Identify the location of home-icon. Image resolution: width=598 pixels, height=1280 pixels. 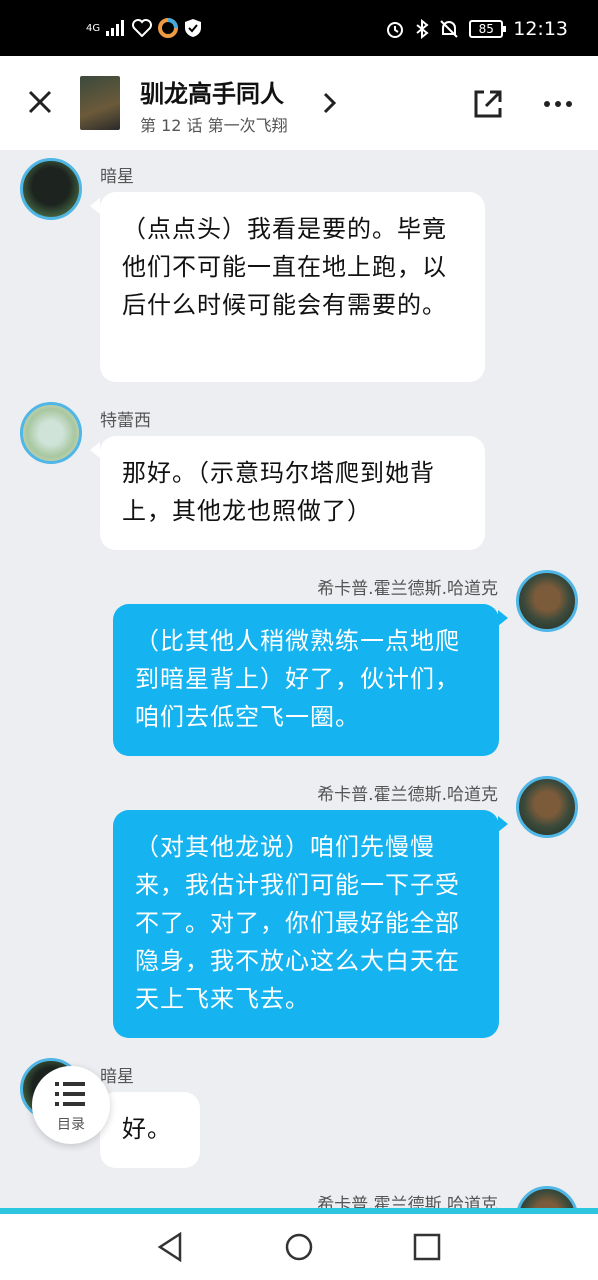
(299, 1247).